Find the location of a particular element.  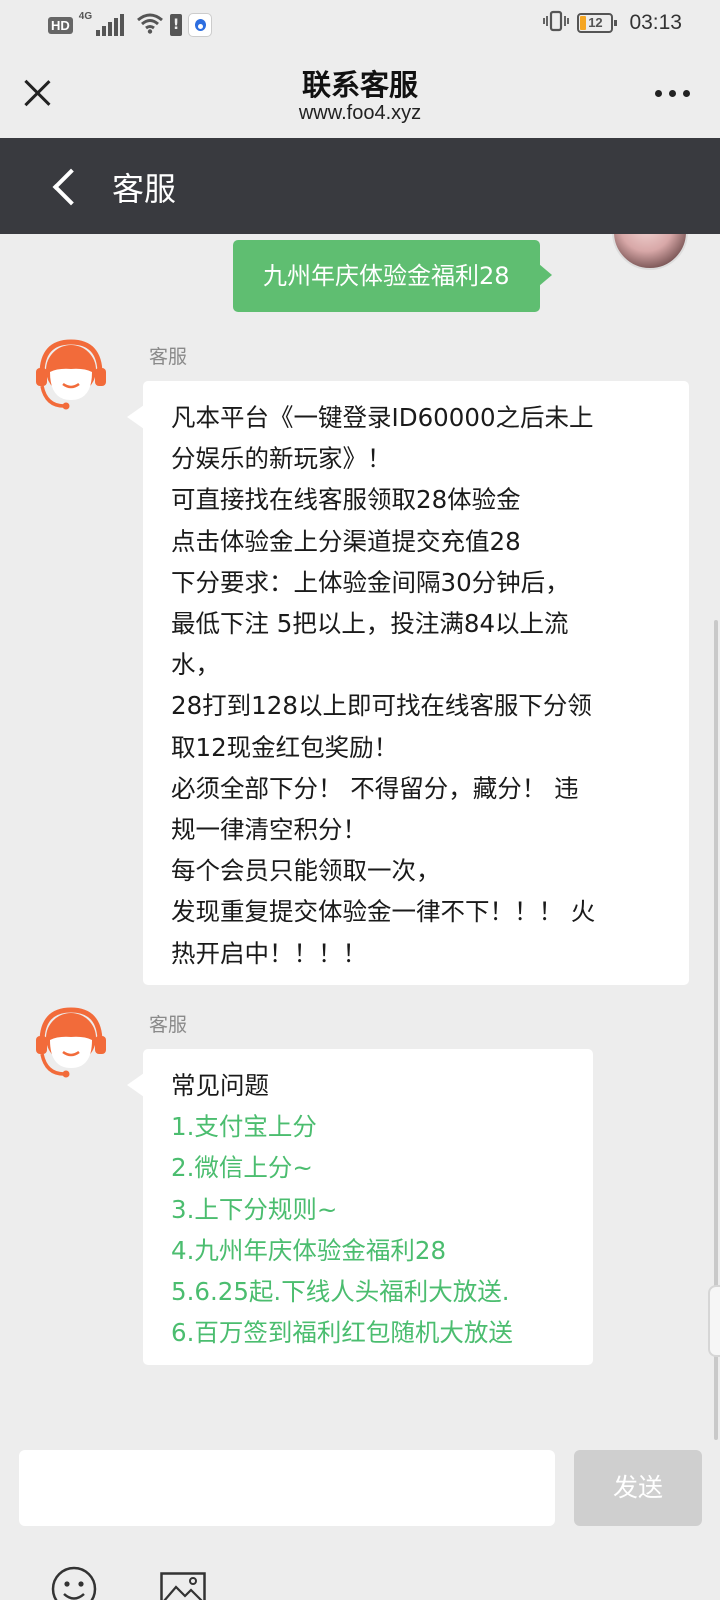

baidu-paw-icon is located at coordinates (200, 25).